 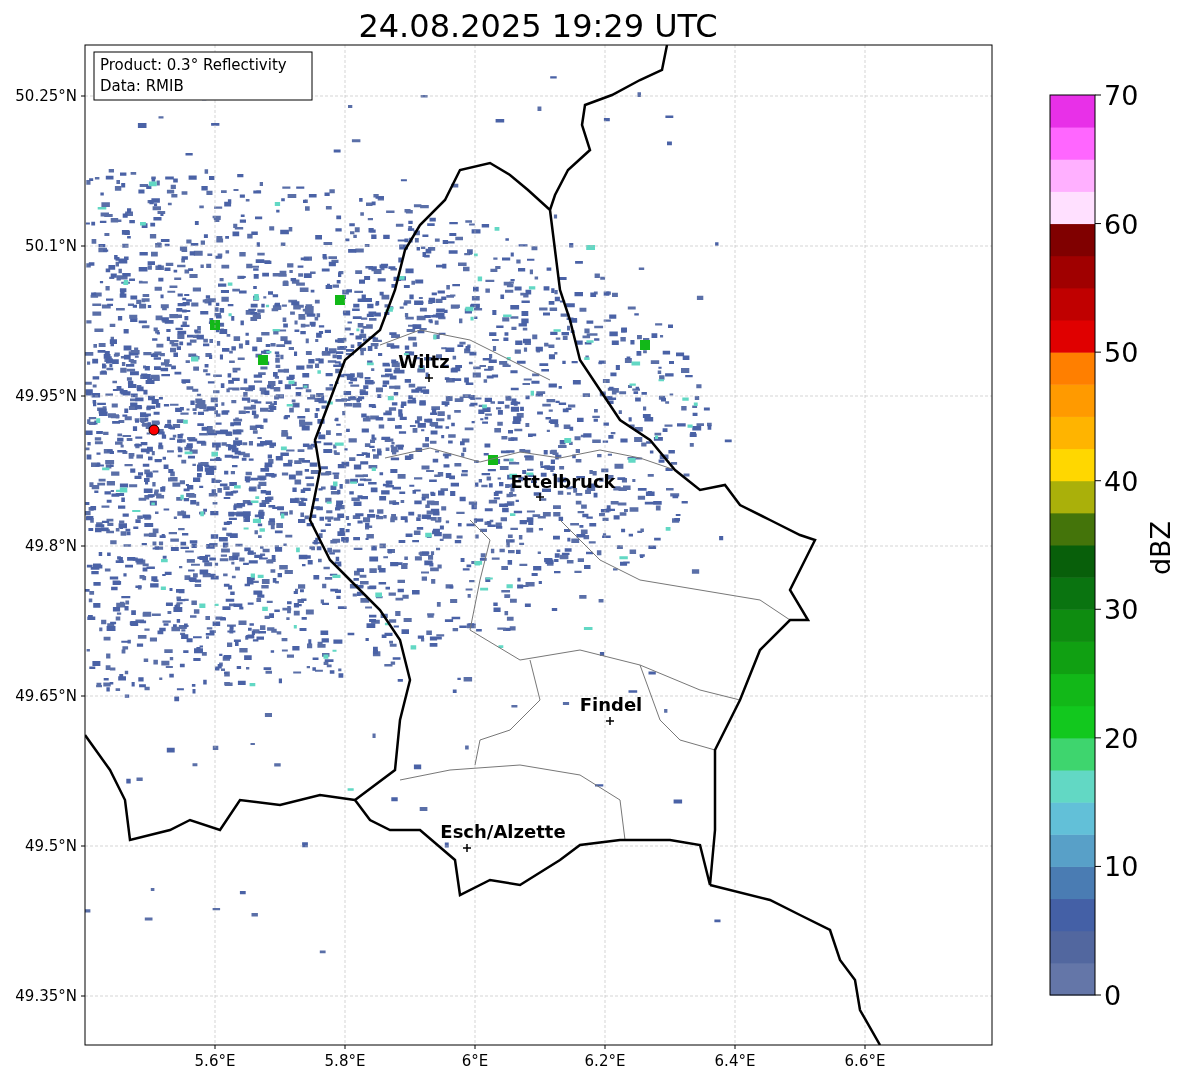 I want to click on axis-tick-label: 49.65°N, so click(x=46, y=696).